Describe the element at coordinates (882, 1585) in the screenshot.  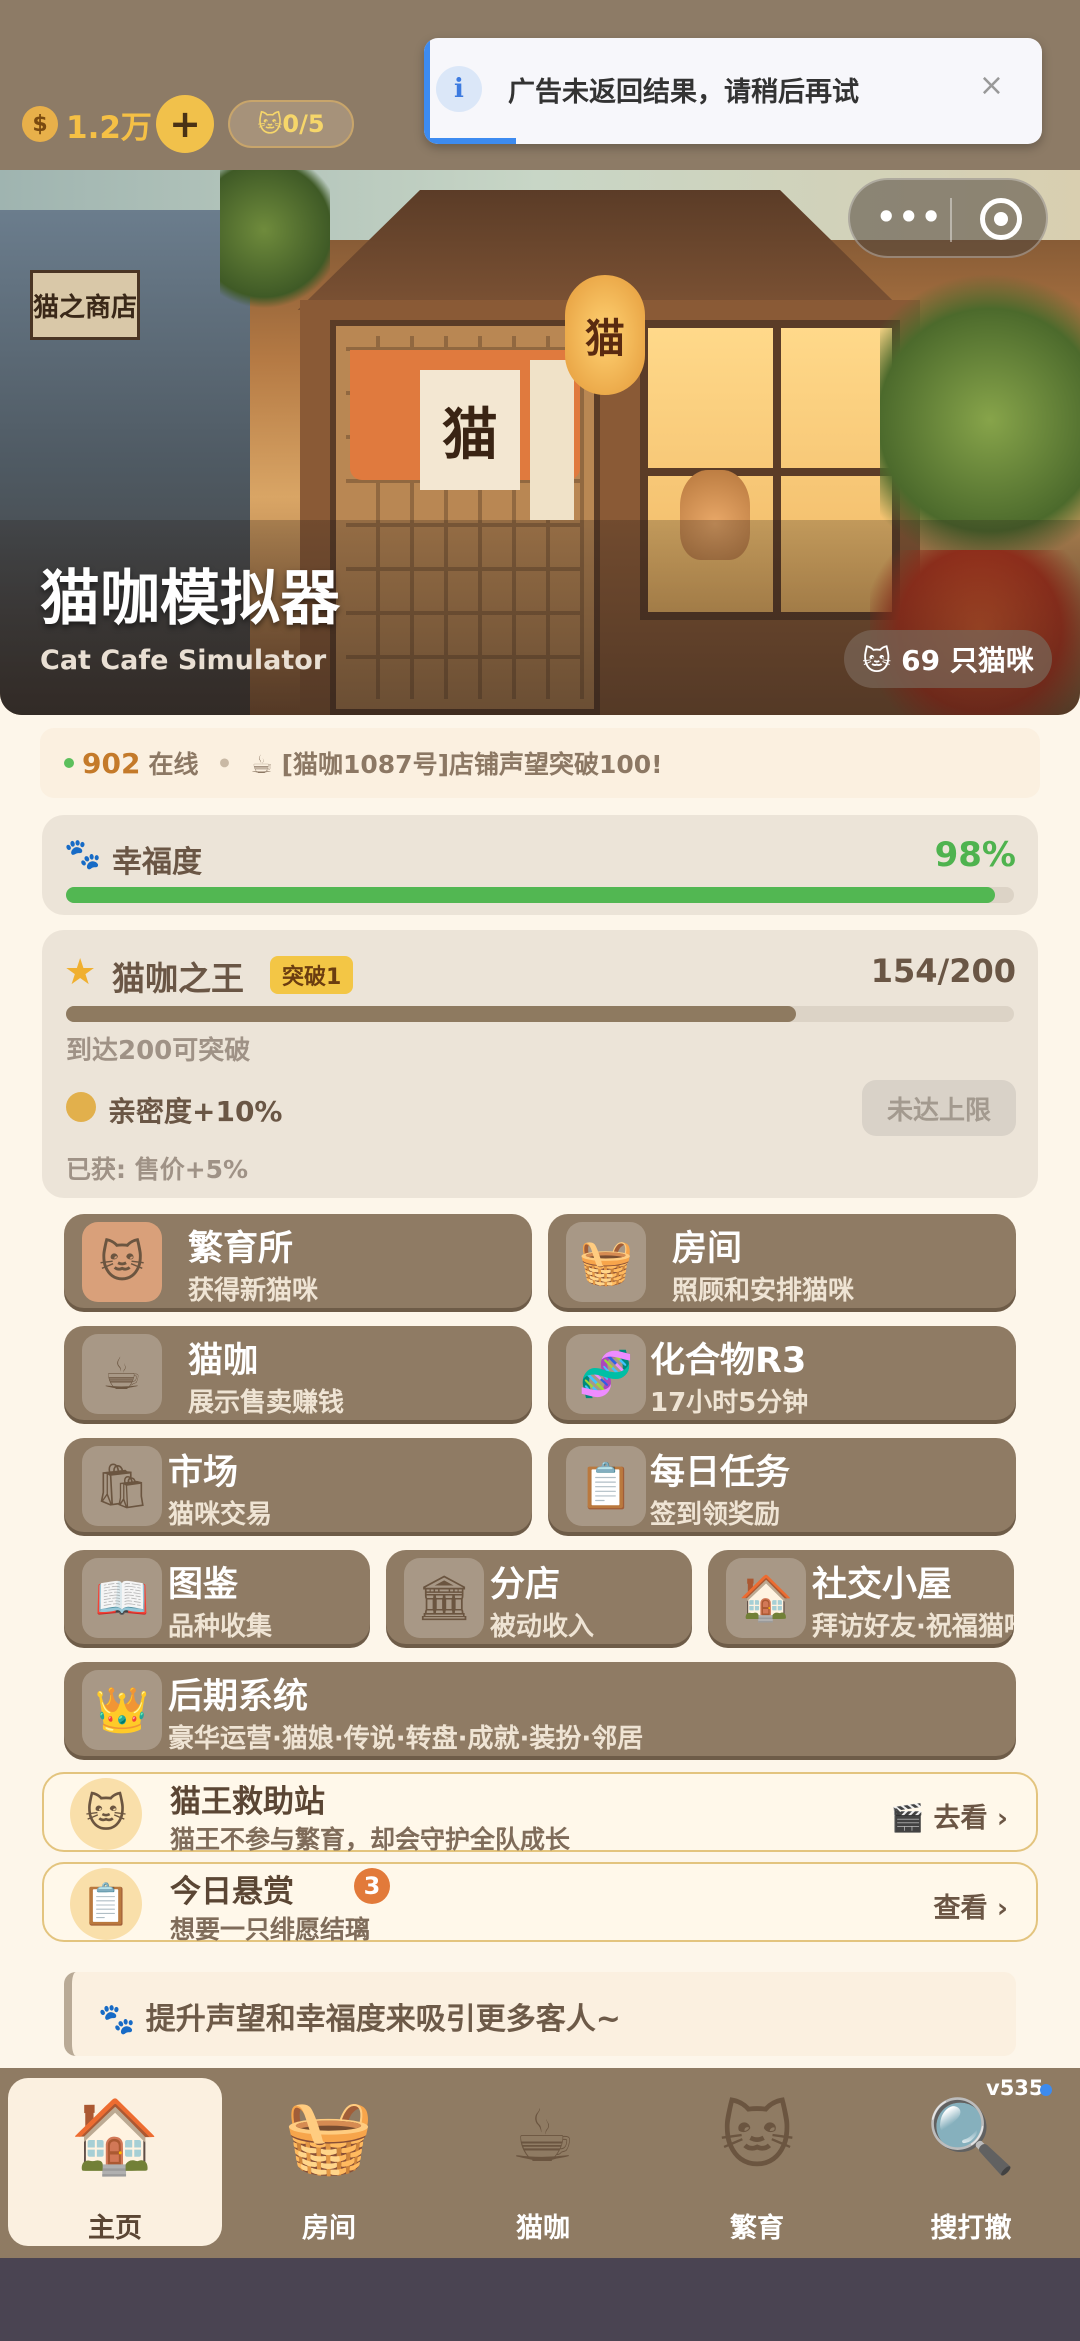
I see `tile-title: 社交小屋` at that location.